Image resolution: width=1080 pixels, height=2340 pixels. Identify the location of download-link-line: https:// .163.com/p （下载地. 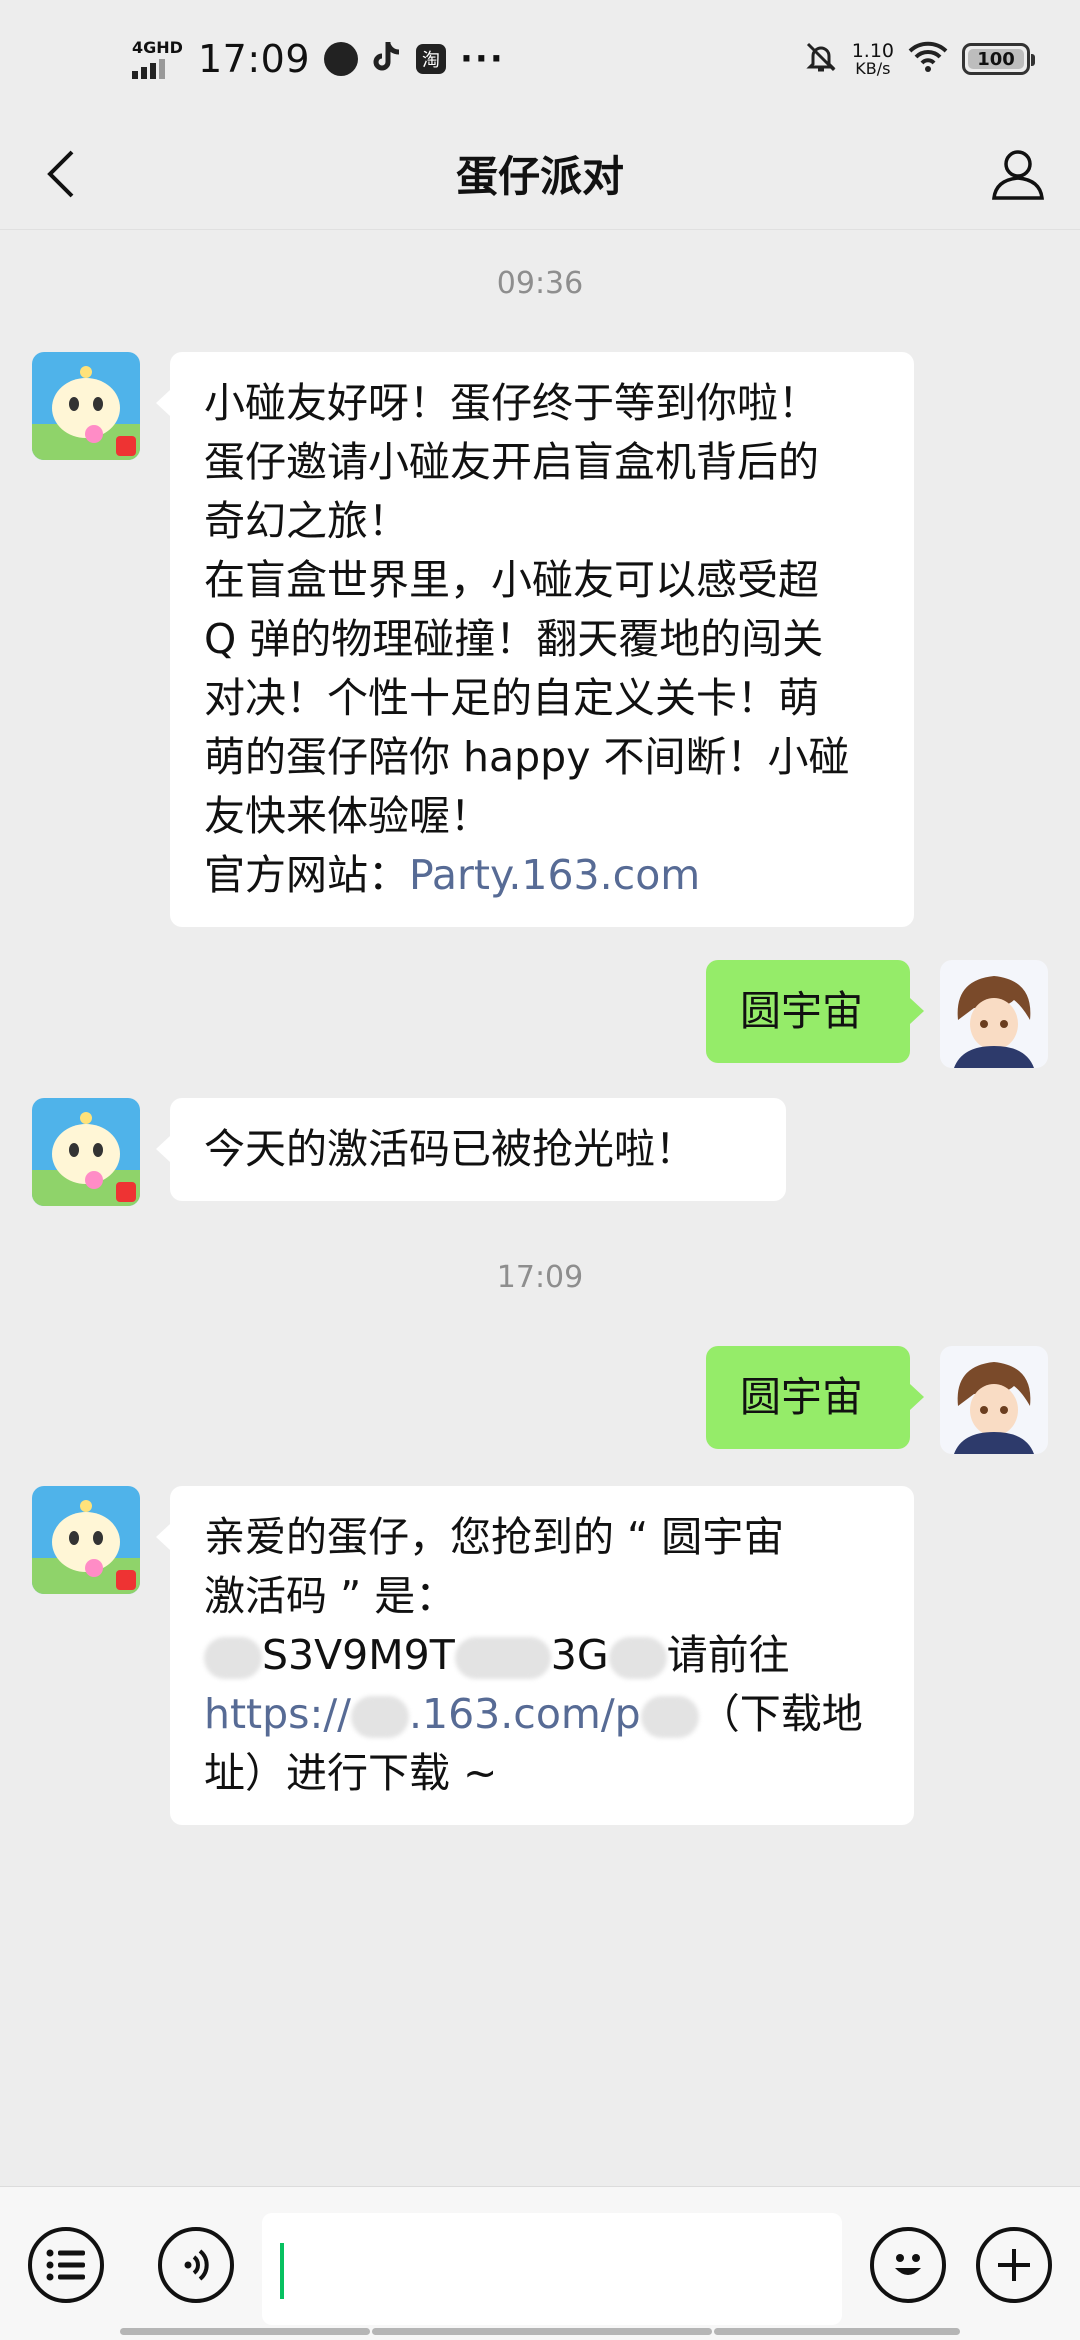
(542, 1714).